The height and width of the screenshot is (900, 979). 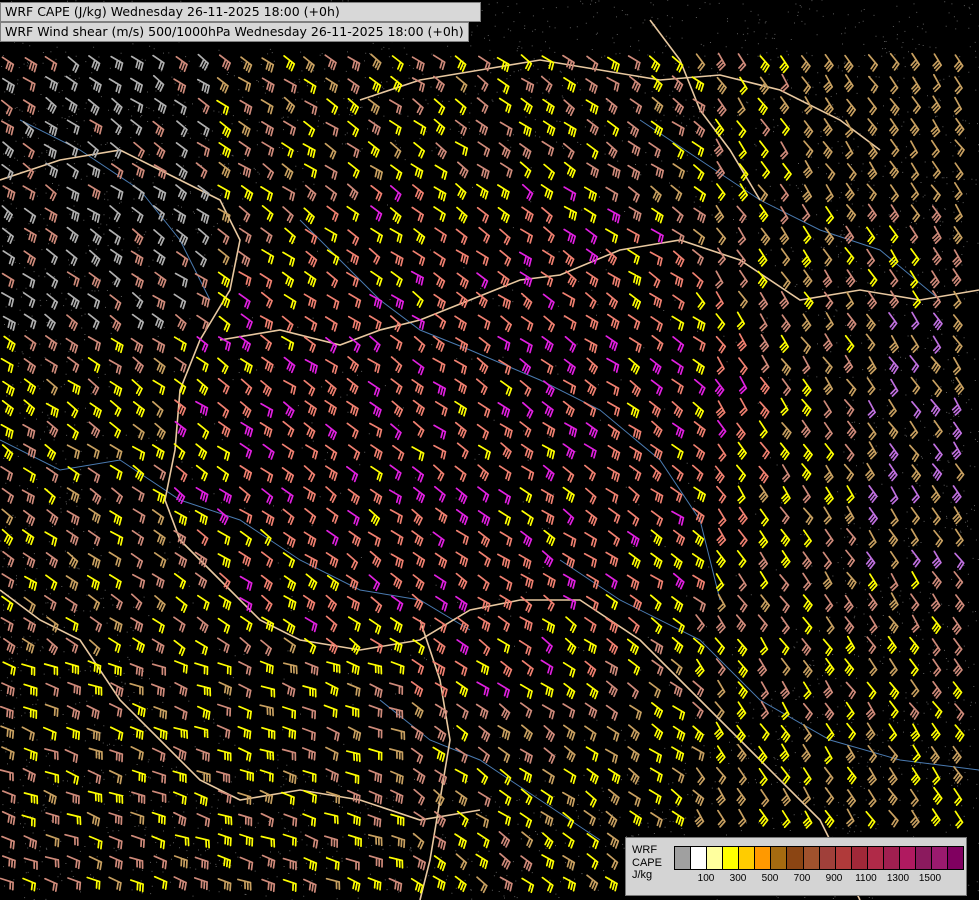 What do you see at coordinates (866, 878) in the screenshot?
I see `legend-tick-label: 1100` at bounding box center [866, 878].